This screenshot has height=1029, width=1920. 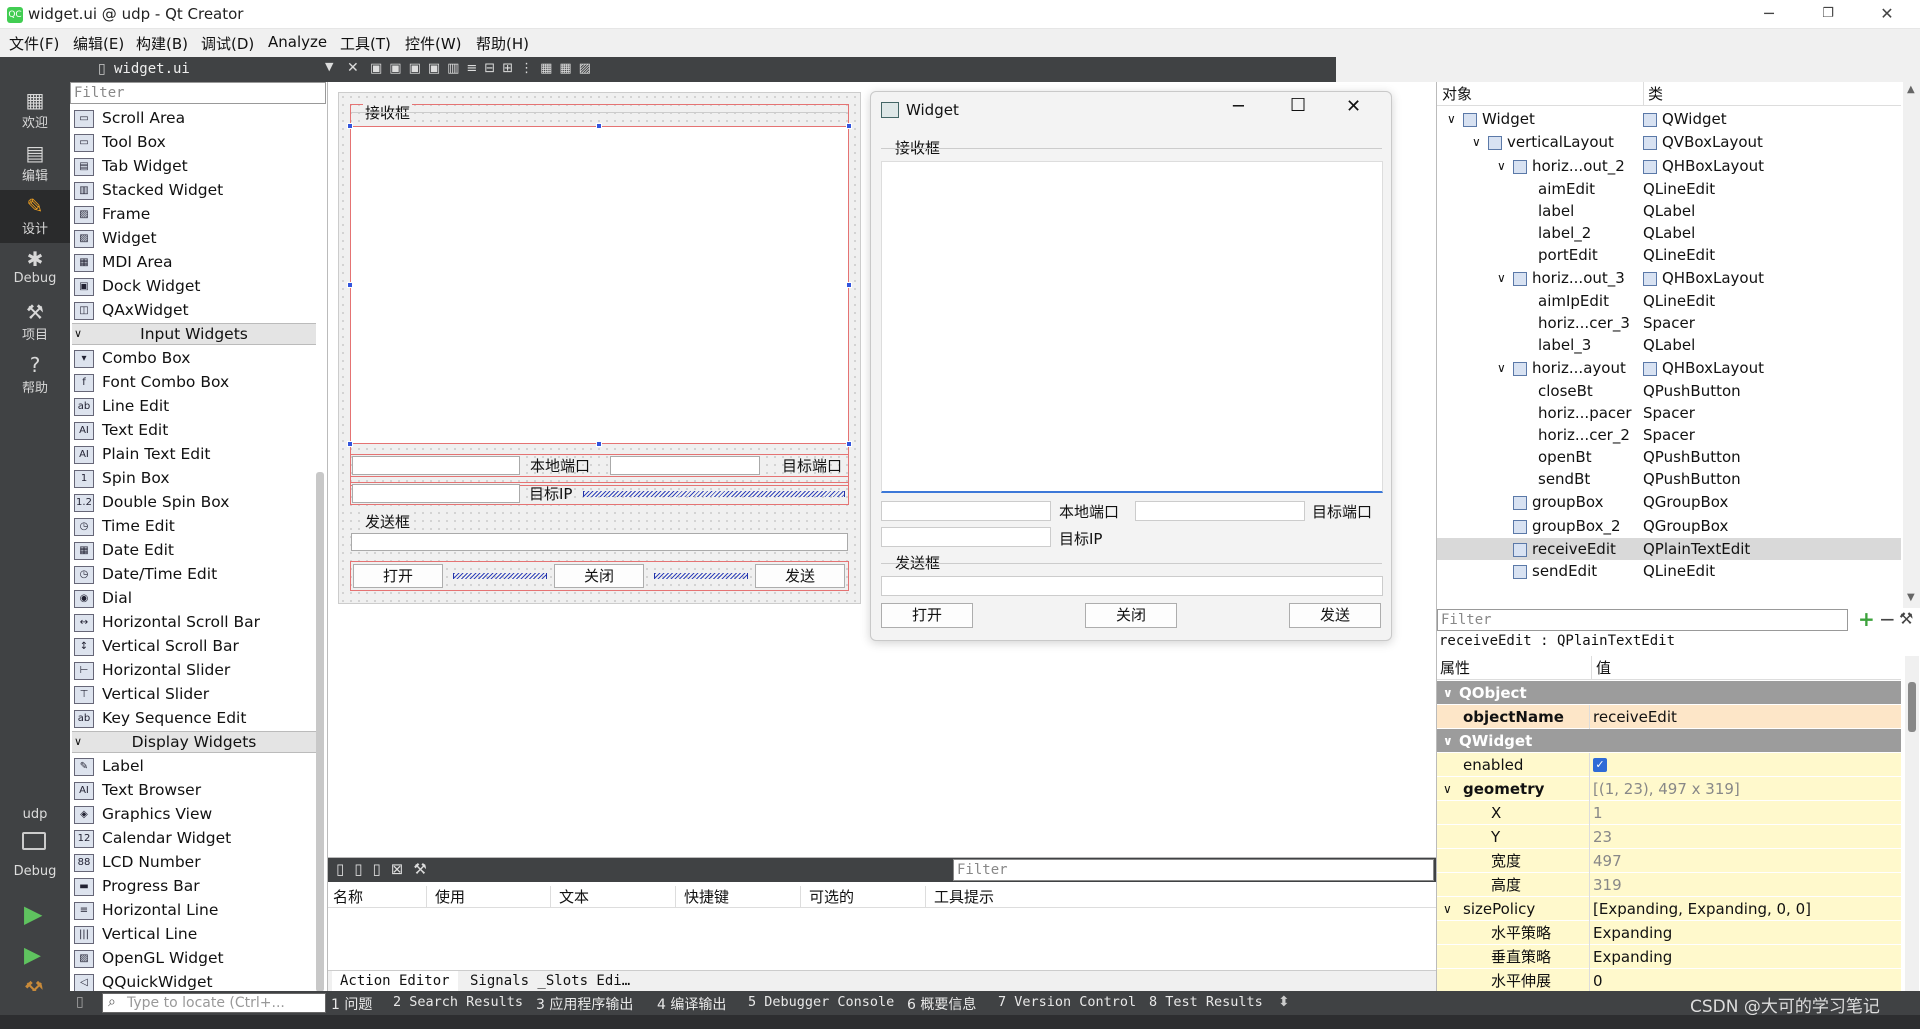 What do you see at coordinates (1669, 435) in the screenshot?
I see `object-row-horiz-cer_2: horiz...cer_2 Spacer` at bounding box center [1669, 435].